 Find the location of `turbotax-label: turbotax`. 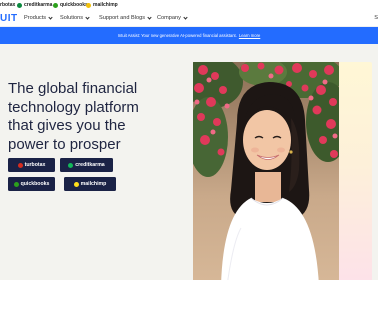

turbotax-label: turbotax is located at coordinates (35, 165).